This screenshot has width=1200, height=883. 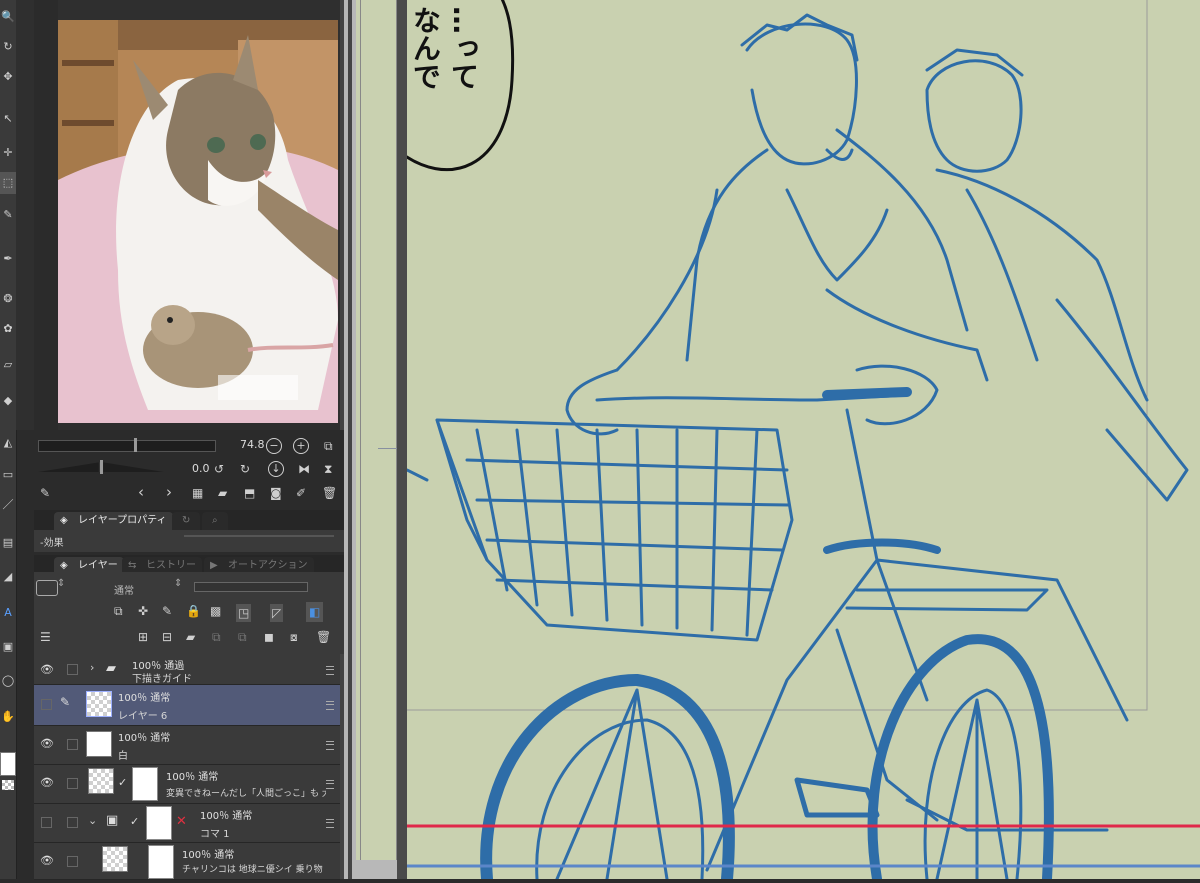 I want to click on correction-tool-icon: ◯, so click(x=8, y=681).